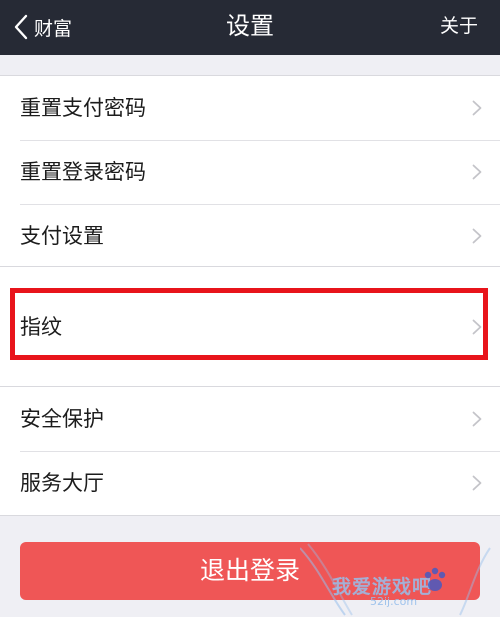 This screenshot has width=500, height=617. I want to click on list-item-reset-pay-password: 重置支付密码, so click(250, 108).